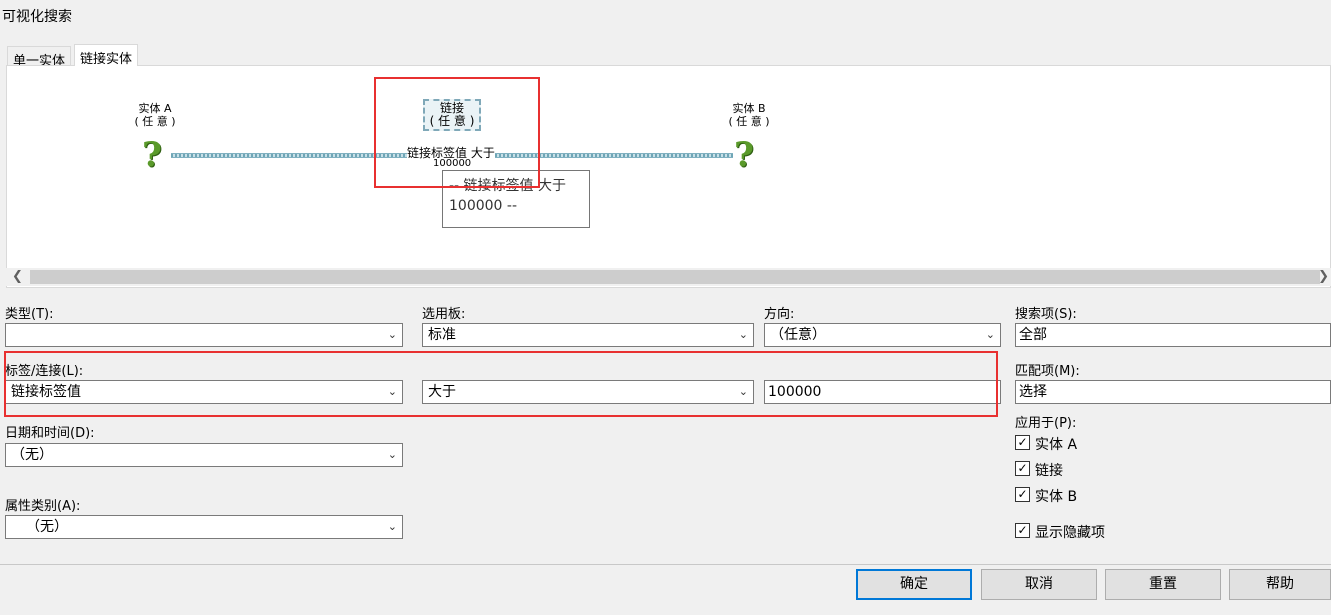 Image resolution: width=1331 pixels, height=615 pixels. I want to click on direction-label: 方向:, so click(779, 314).